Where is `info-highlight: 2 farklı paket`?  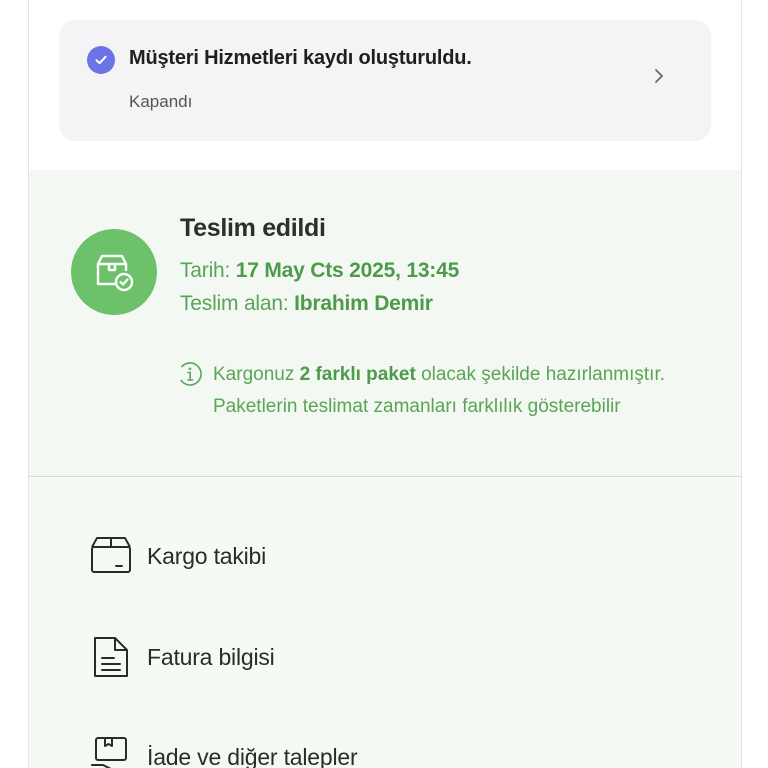 info-highlight: 2 farklı paket is located at coordinates (357, 374).